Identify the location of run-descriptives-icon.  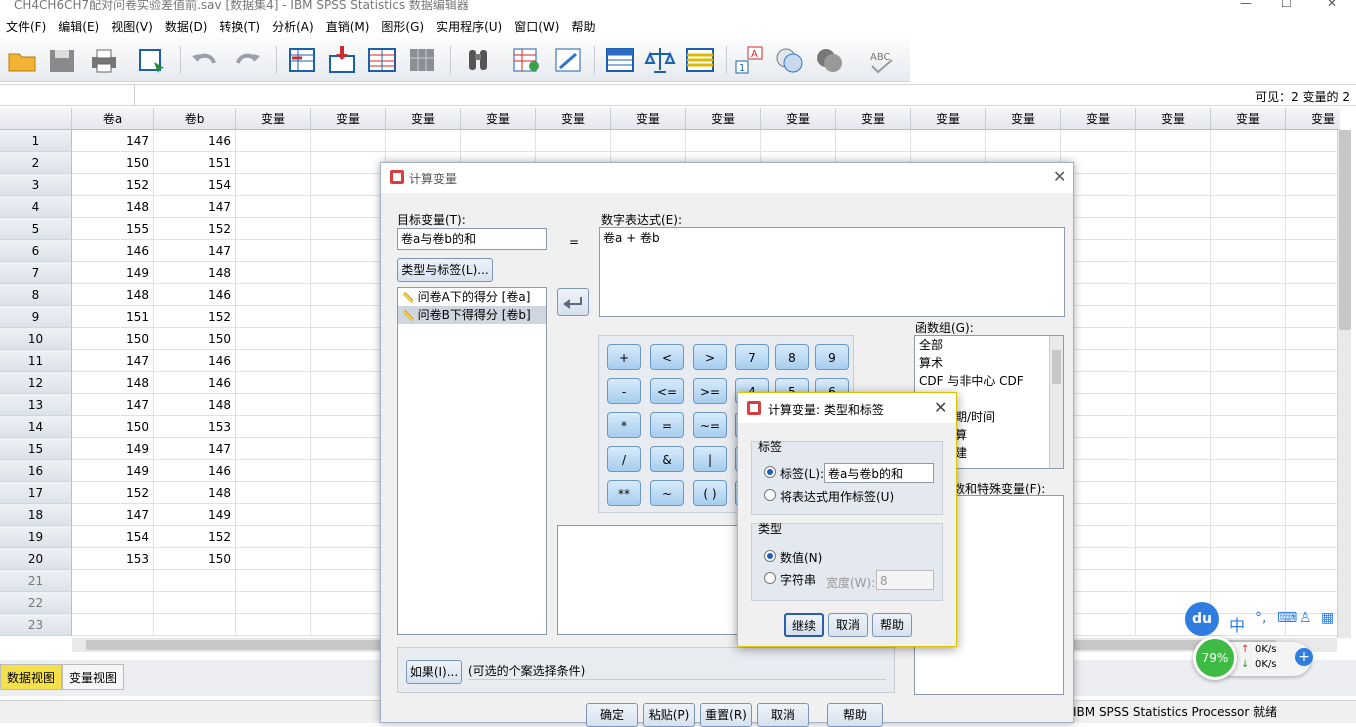
(422, 60).